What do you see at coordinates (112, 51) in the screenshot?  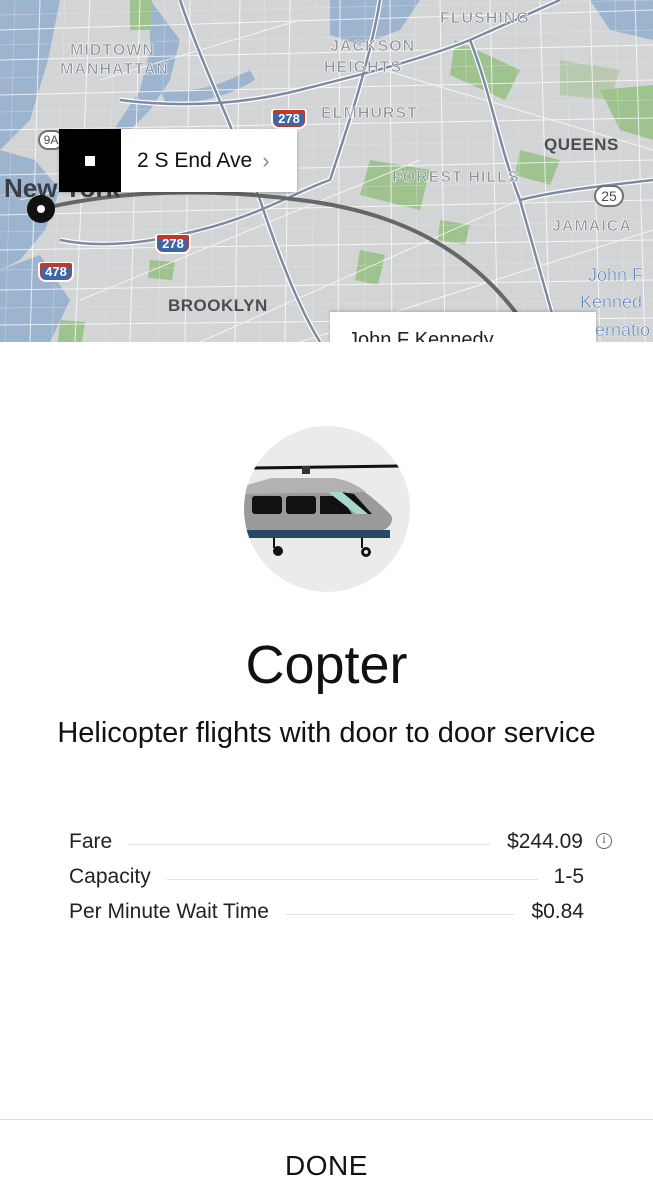 I see `map-label-midtown: MIDTOWN` at bounding box center [112, 51].